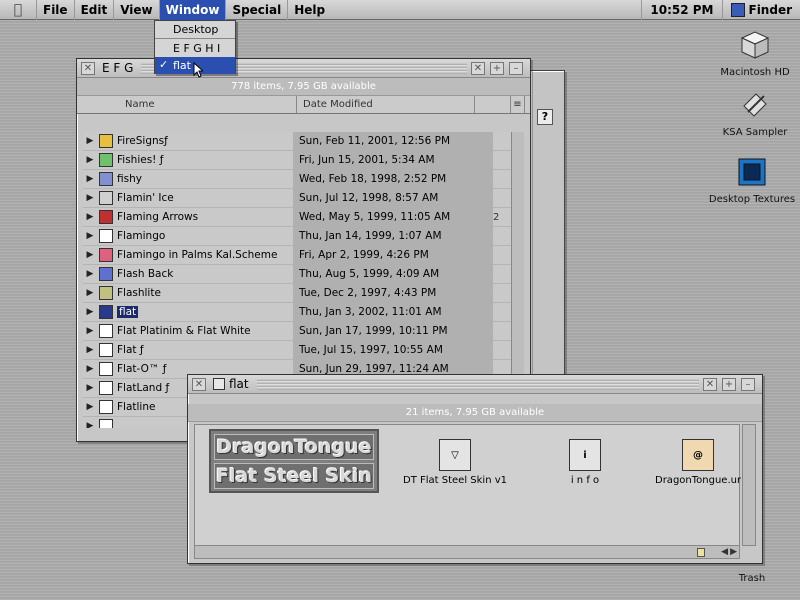 Image resolution: width=800 pixels, height=600 pixels. I want to click on scroll-right-arrow-icon: ▶, so click(733, 552).